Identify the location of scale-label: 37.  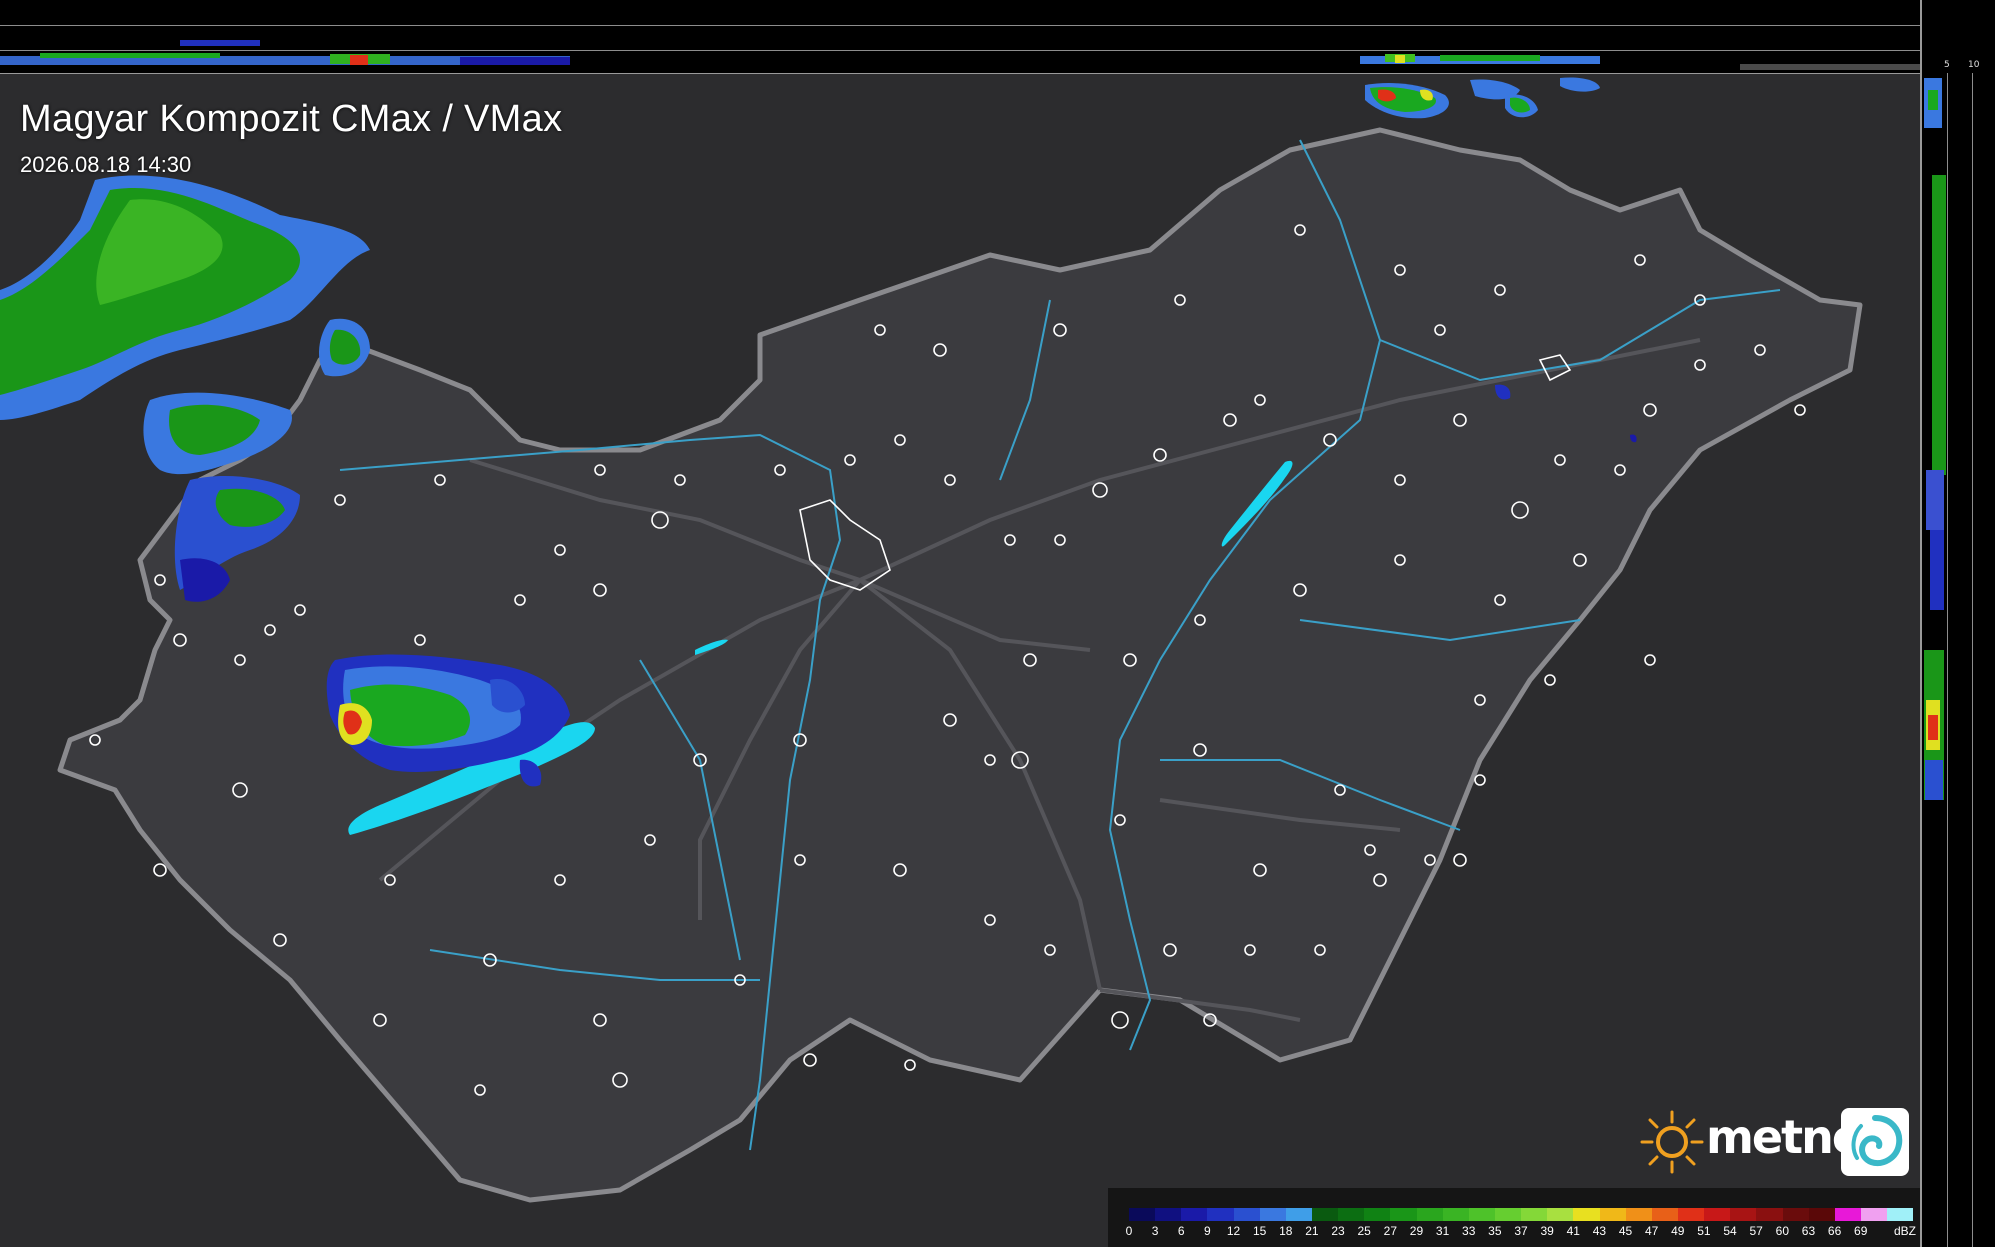
(1521, 1231).